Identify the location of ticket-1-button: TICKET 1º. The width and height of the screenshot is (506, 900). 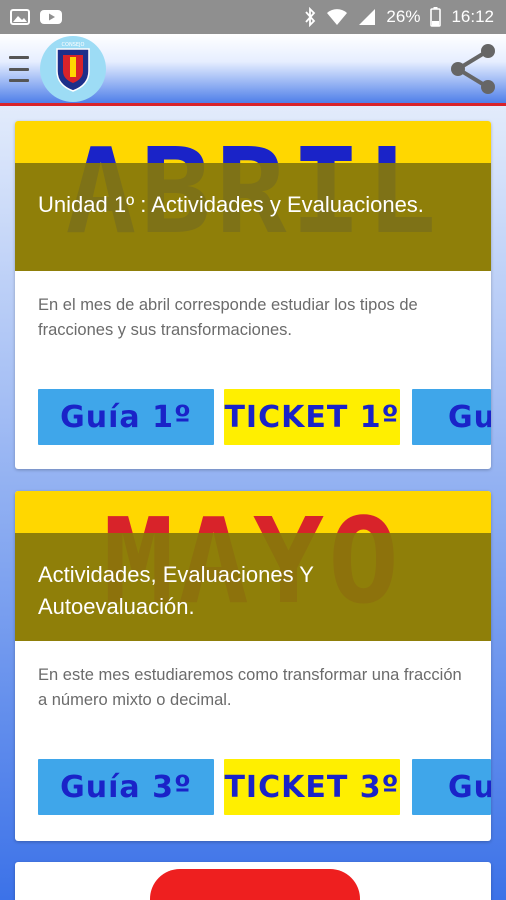
(312, 417).